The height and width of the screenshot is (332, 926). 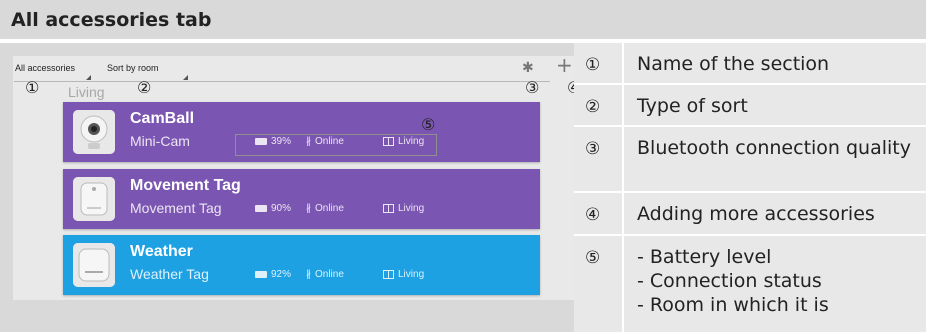 I want to click on legend-description: Adding more accessories, so click(x=756, y=214).